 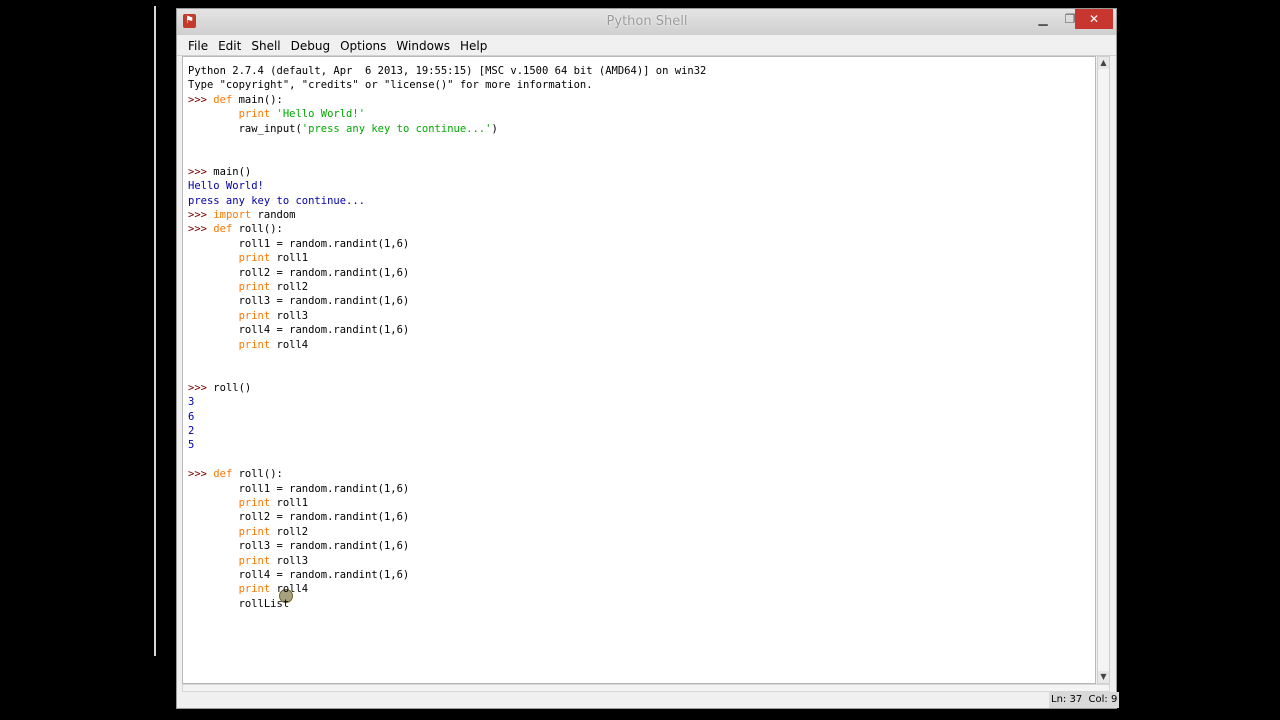 I want to click on shell-line: 6, so click(x=191, y=417).